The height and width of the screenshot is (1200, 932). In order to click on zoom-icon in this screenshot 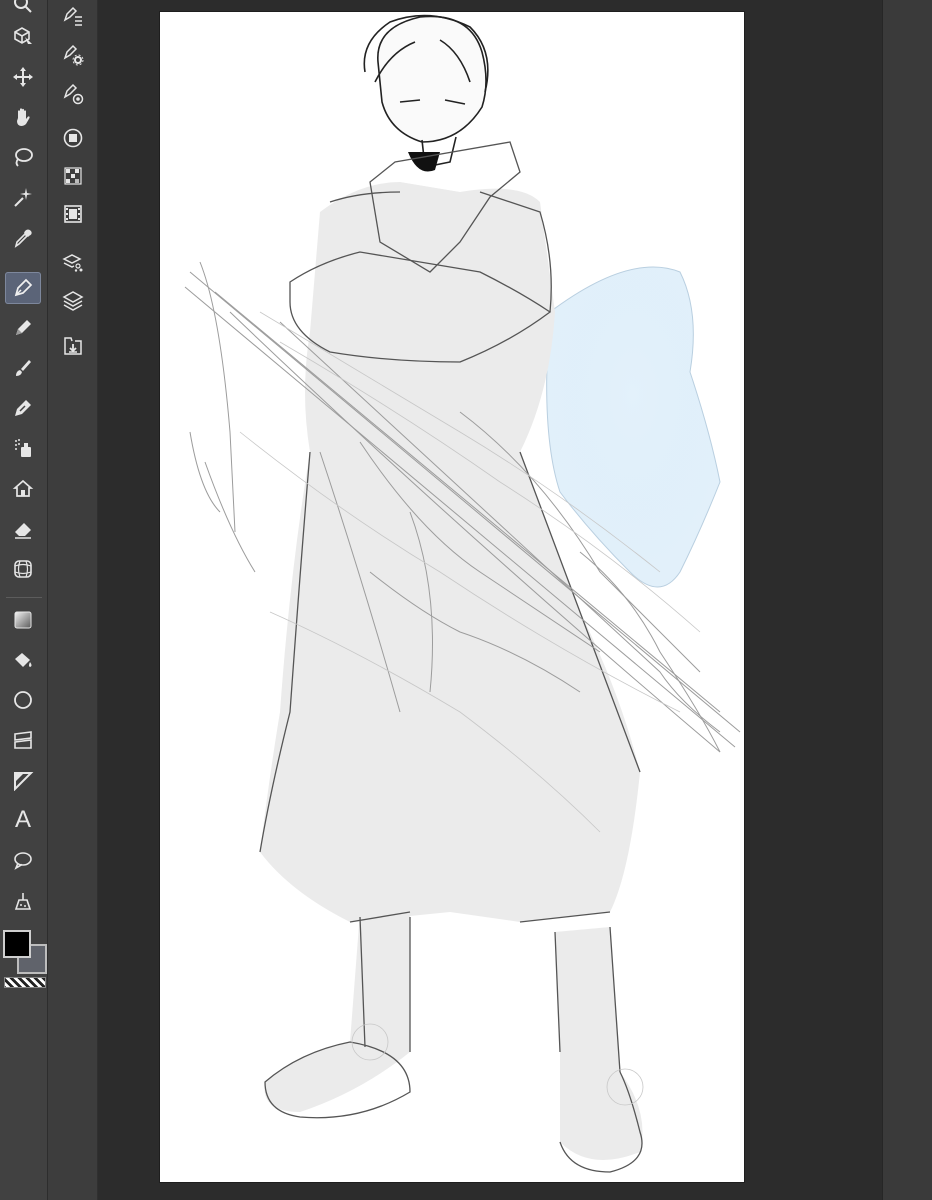, I will do `click(23, 6)`.